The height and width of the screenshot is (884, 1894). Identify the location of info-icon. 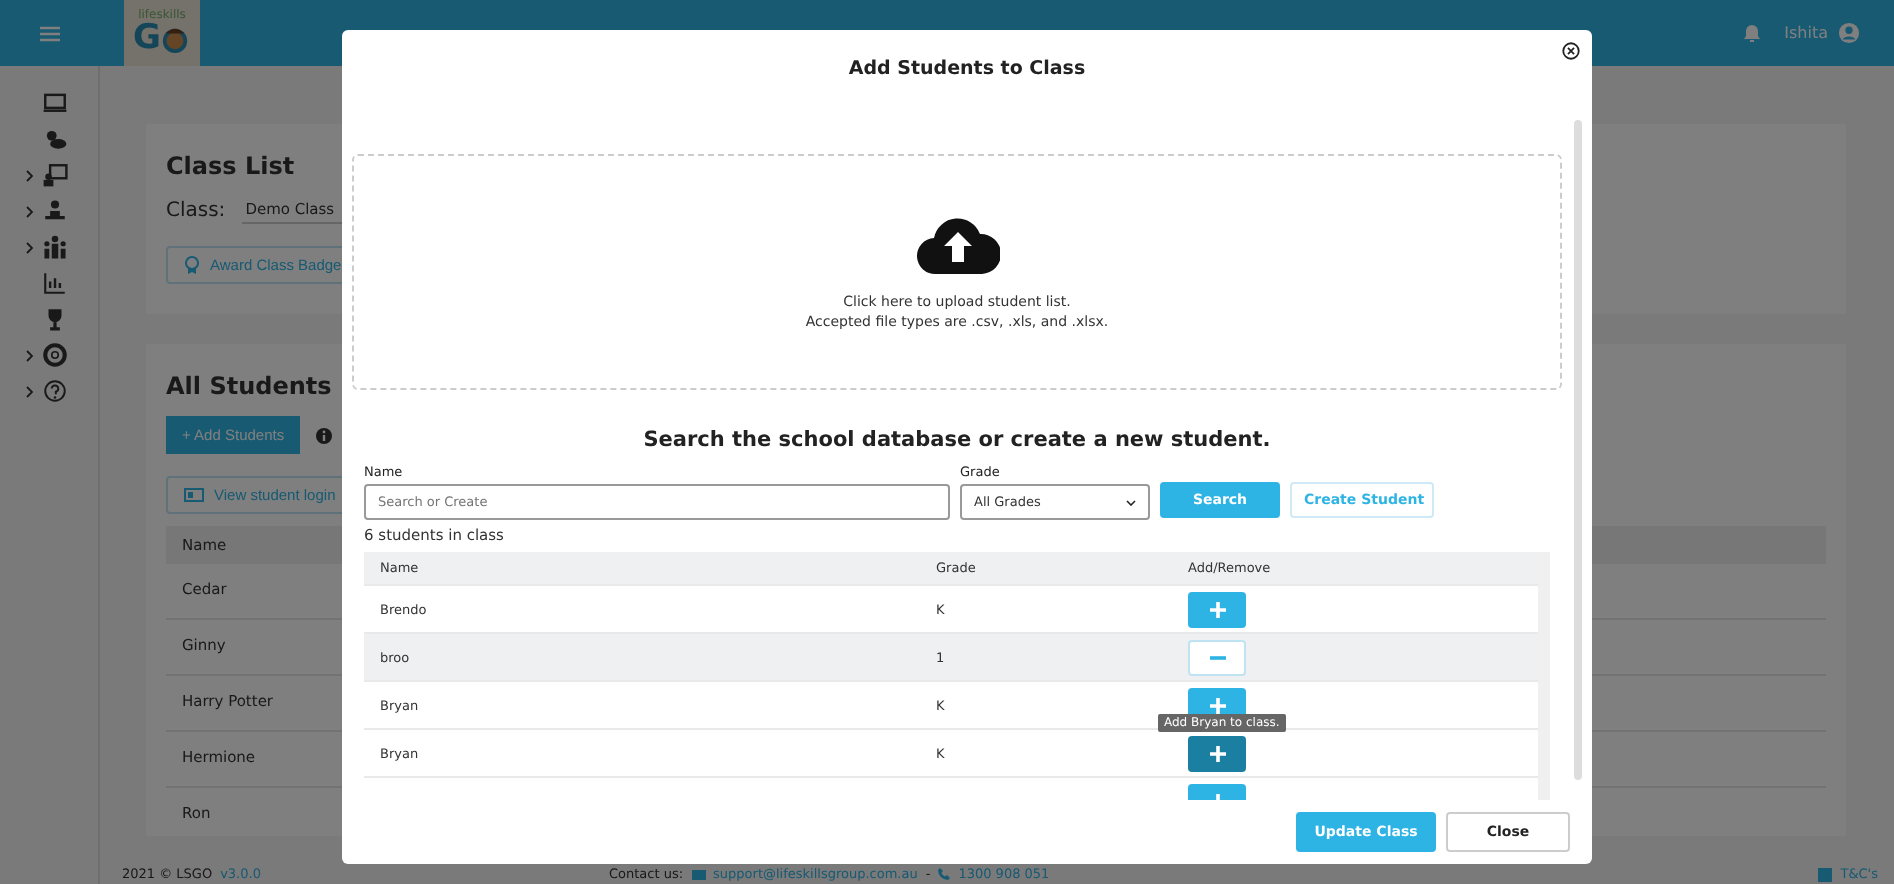
(324, 435).